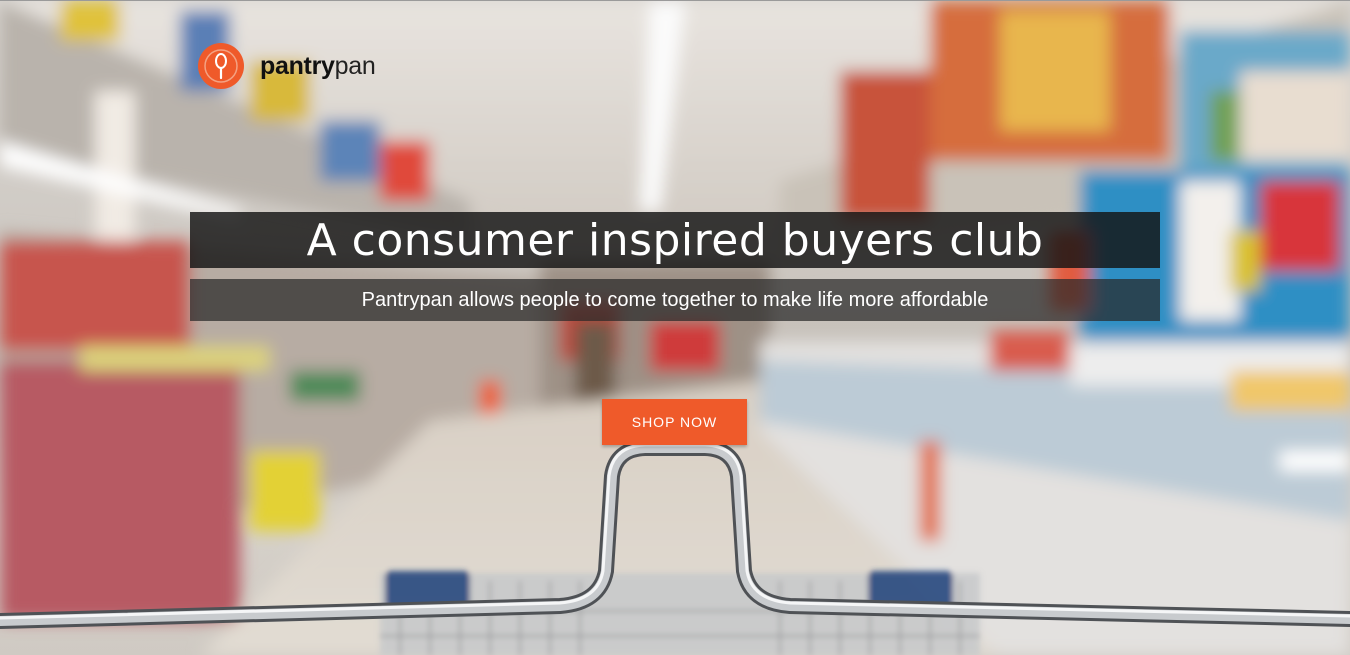  I want to click on brand-logo-link: pantrypan, so click(287, 66).